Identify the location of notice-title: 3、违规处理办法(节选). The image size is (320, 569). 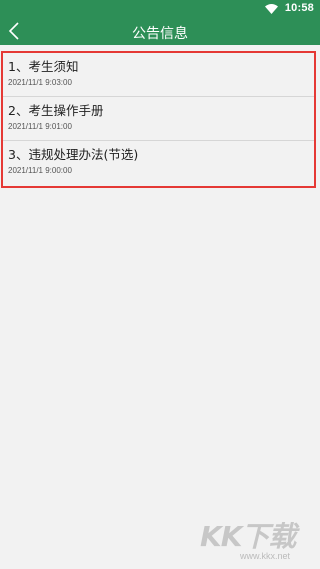
(73, 154).